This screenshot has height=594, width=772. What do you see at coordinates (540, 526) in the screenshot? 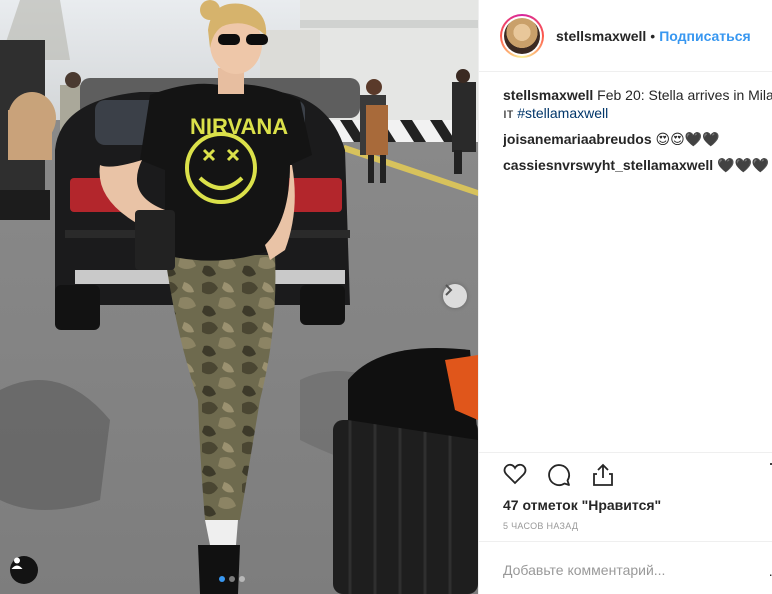
I see `post-timestamp: 5 часов назад` at bounding box center [540, 526].